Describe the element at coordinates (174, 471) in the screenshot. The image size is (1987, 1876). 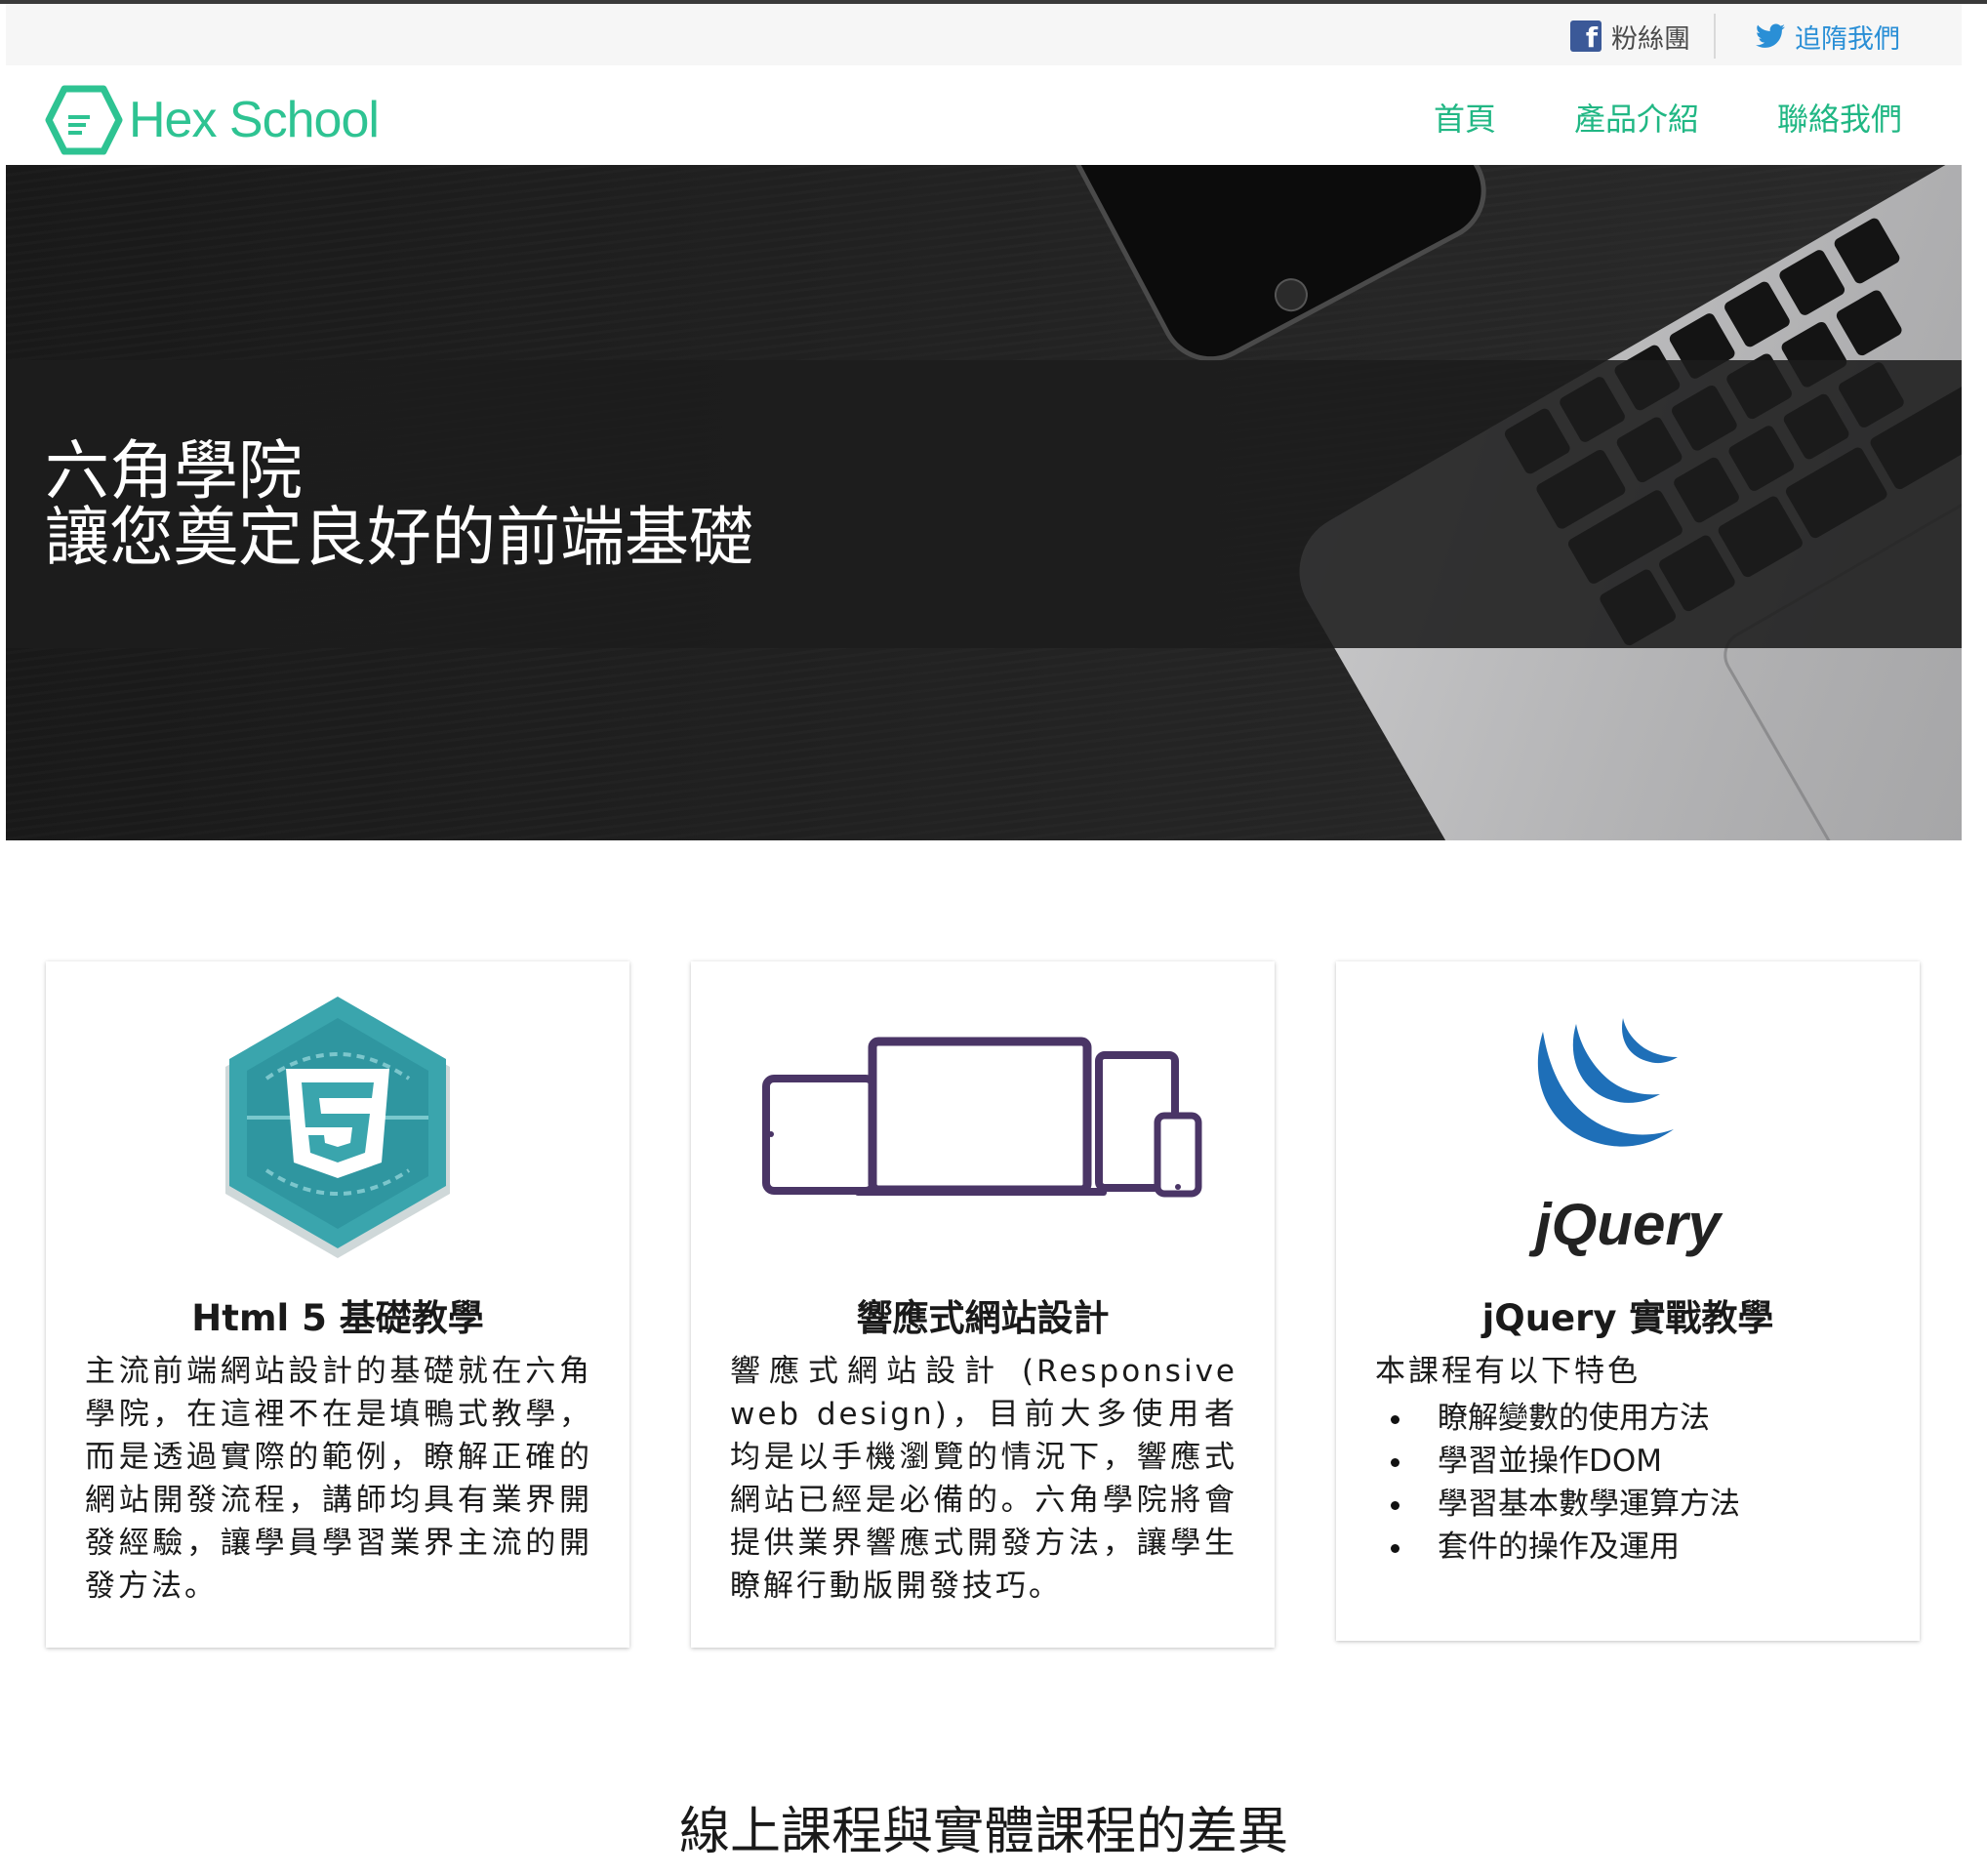
I see `hero-title-line1: 六角學院` at that location.